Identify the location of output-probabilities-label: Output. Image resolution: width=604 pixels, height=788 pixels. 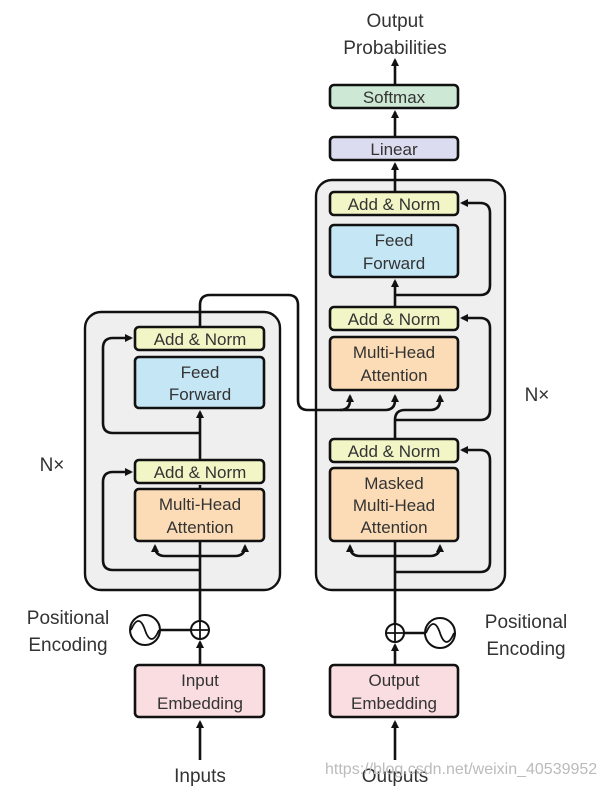
(395, 21).